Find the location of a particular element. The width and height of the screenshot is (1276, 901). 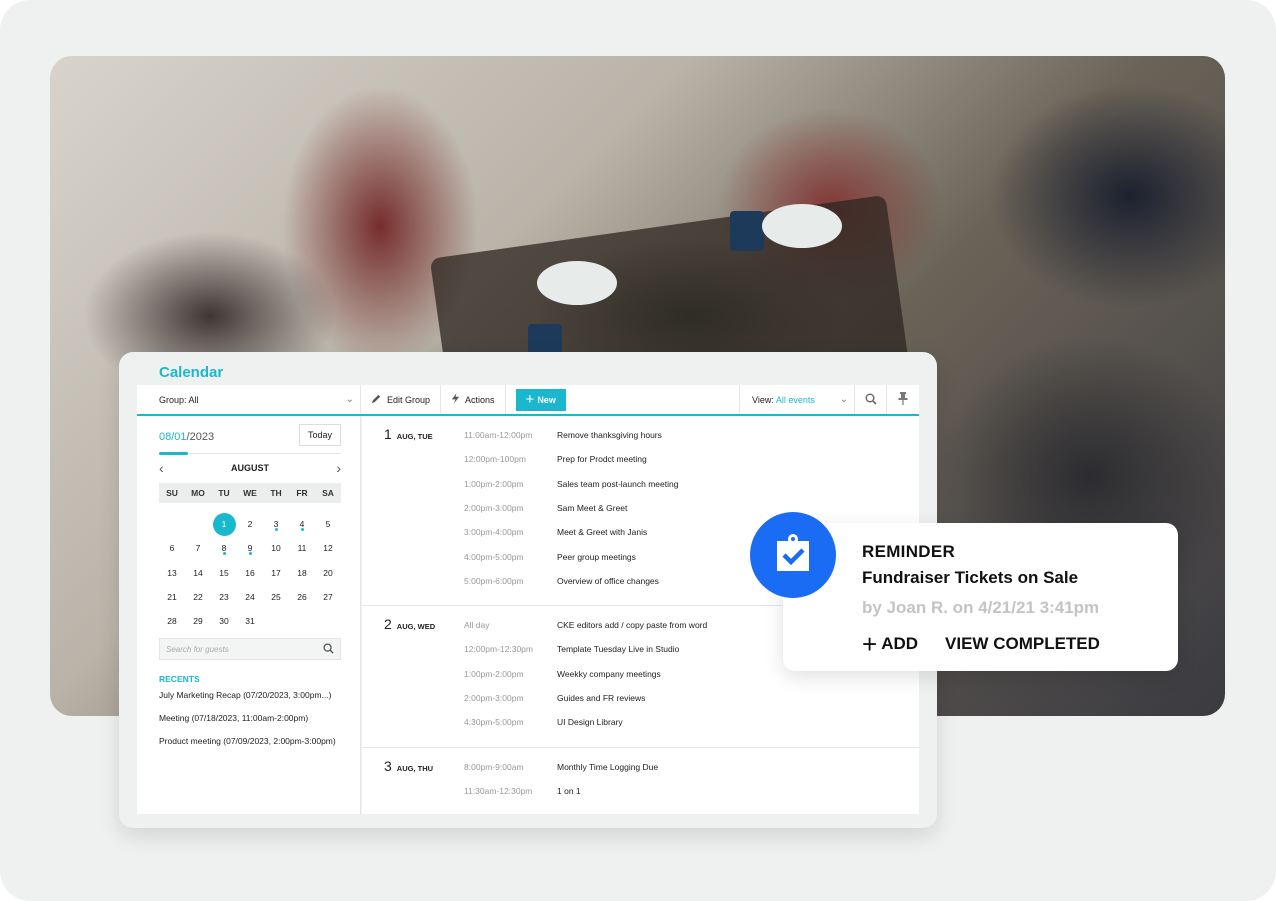

add-button: + ADD is located at coordinates (890, 644).